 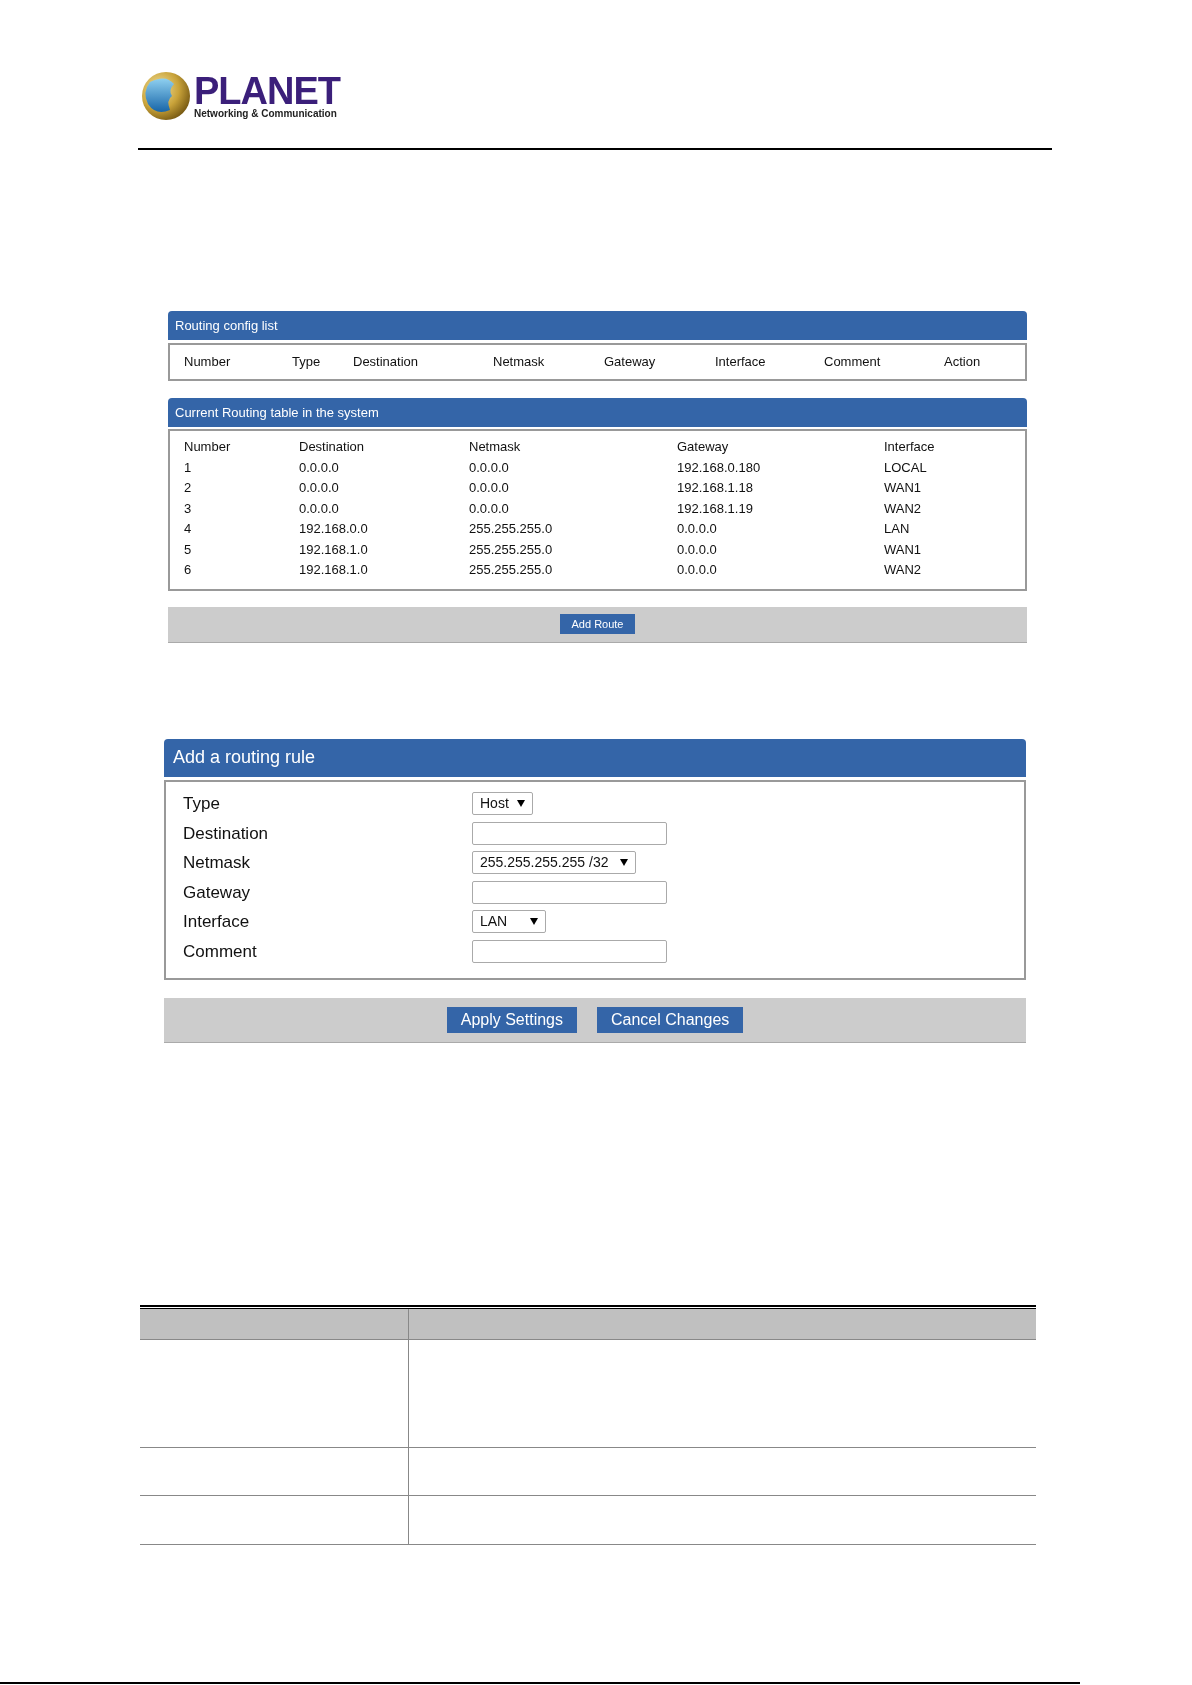 I want to click on field-label: Netmask, so click(x=217, y=863).